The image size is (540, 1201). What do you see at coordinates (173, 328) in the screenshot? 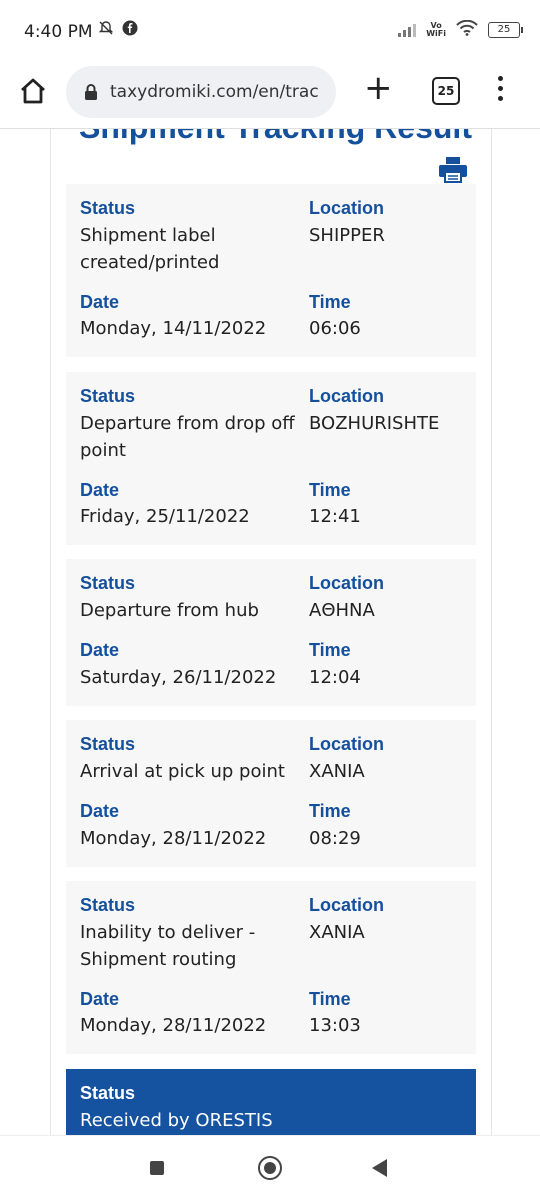
I see `date-value: Monday, 14/11/2022` at bounding box center [173, 328].